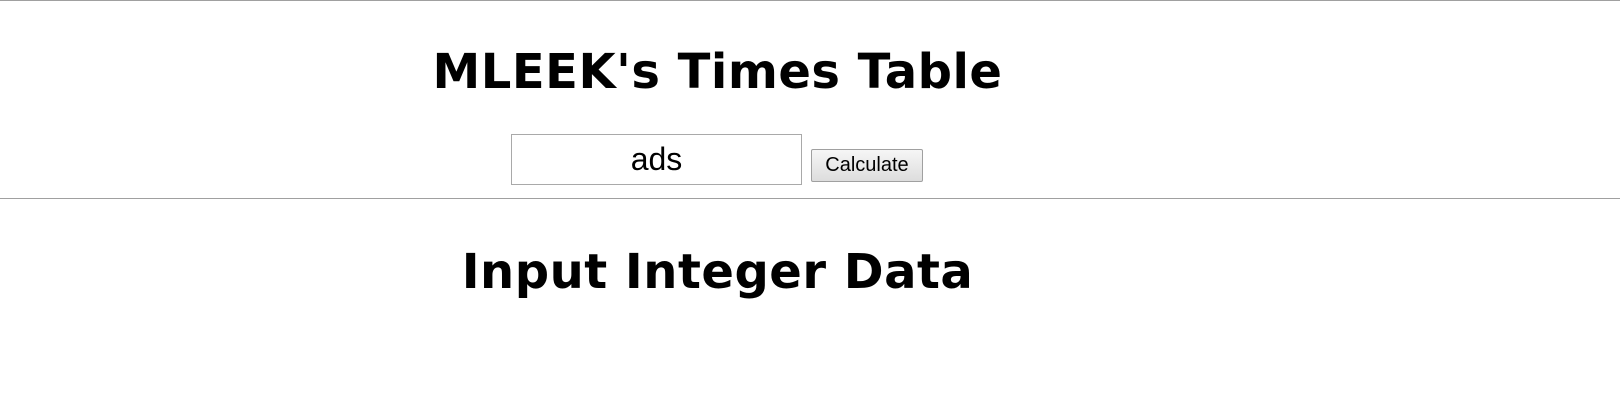 The image size is (1620, 409). What do you see at coordinates (867, 165) in the screenshot?
I see `calculate-button: Calculate` at bounding box center [867, 165].